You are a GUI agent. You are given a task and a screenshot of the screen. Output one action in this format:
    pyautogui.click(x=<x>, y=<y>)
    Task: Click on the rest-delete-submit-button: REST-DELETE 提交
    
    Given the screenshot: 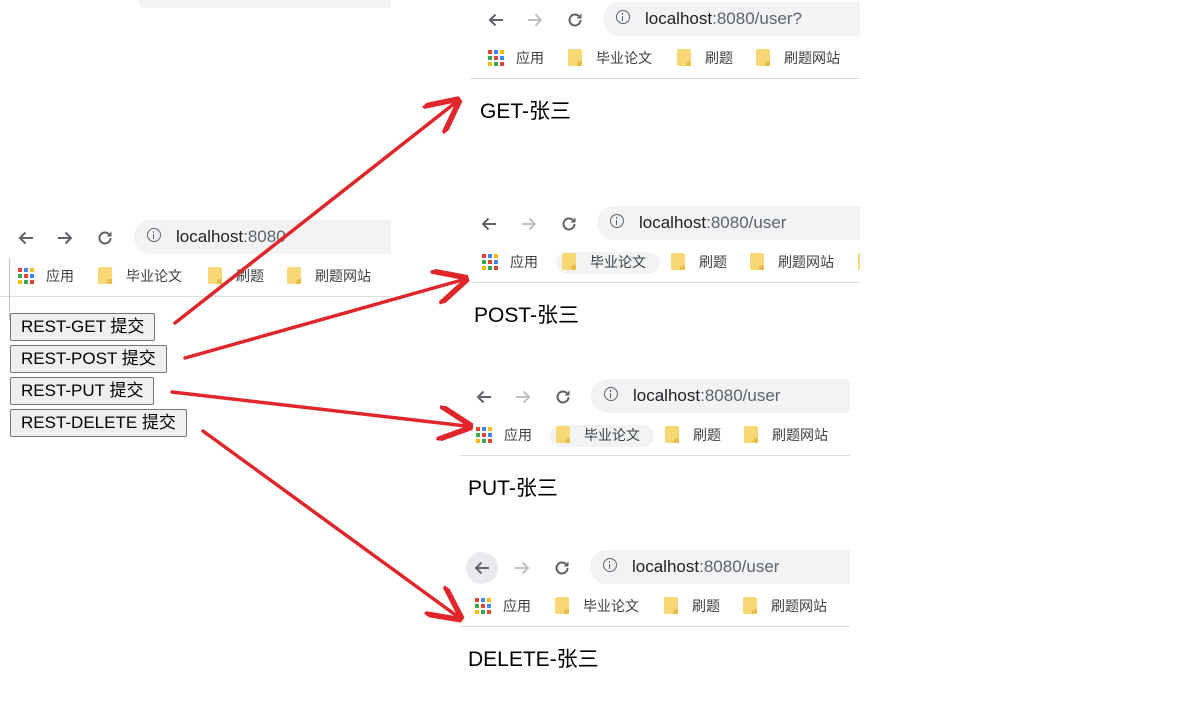 What is the action you would take?
    pyautogui.click(x=98, y=423)
    